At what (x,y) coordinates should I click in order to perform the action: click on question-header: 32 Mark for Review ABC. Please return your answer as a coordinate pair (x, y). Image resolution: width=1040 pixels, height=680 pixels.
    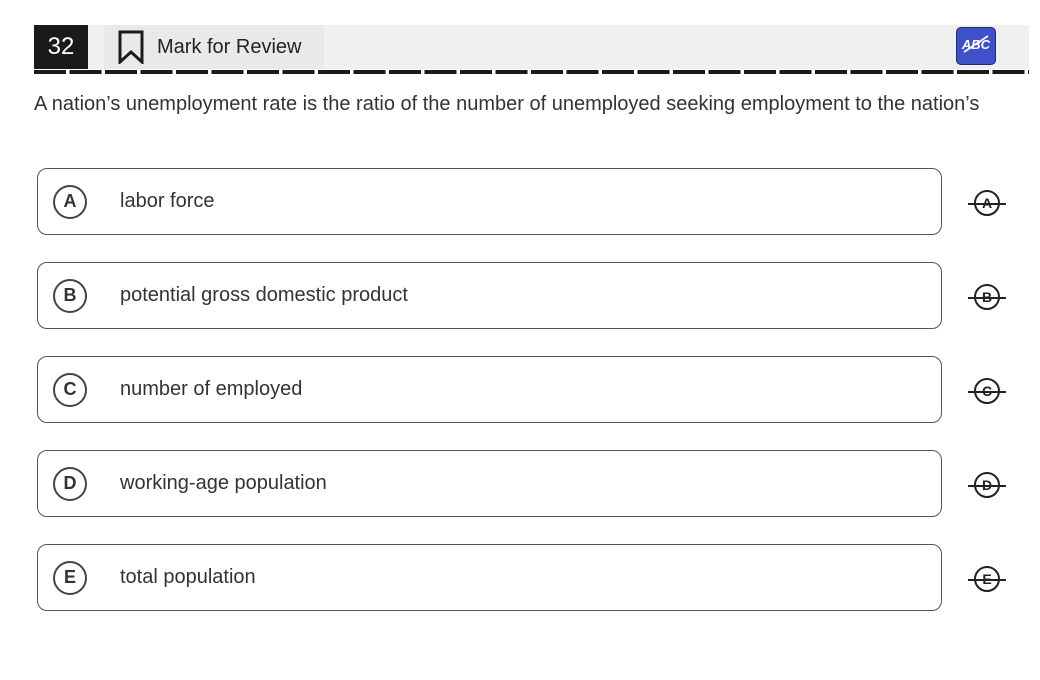
    Looking at the image, I should click on (531, 47).